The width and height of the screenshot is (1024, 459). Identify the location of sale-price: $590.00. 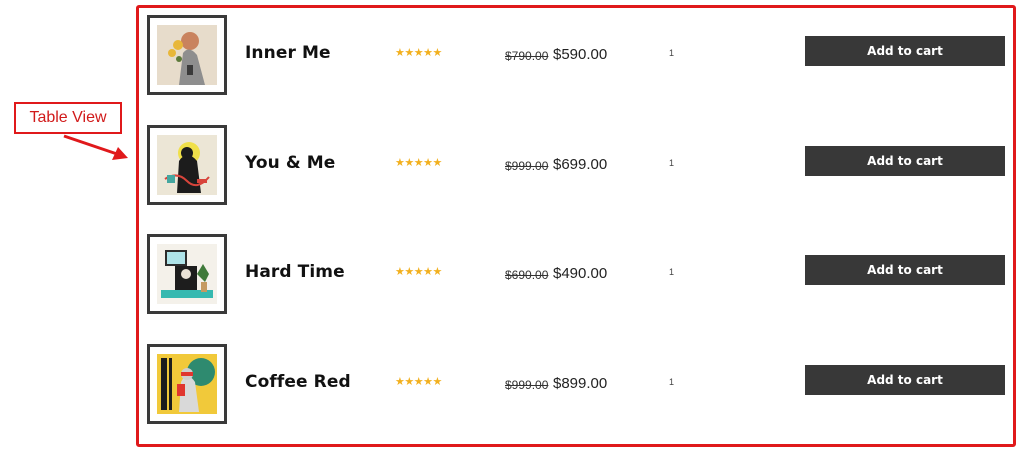
(580, 54).